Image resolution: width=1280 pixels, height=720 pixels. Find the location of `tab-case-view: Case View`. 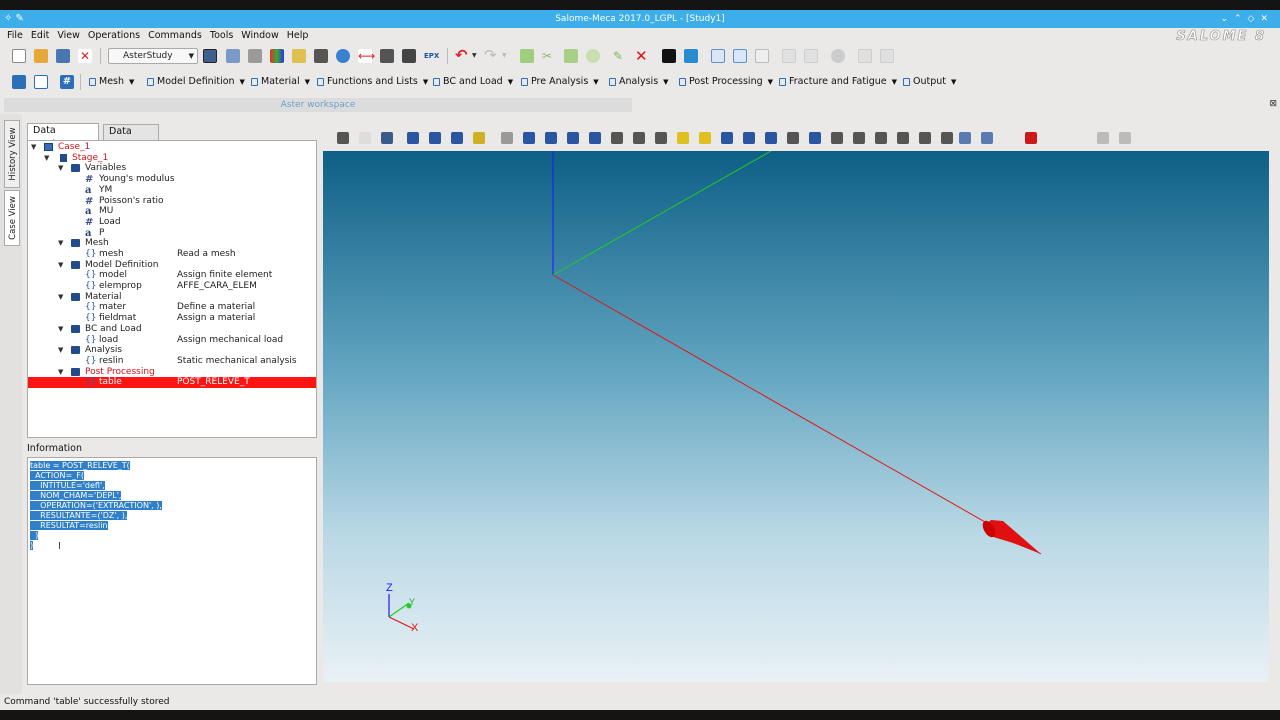

tab-case-view: Case View is located at coordinates (12, 218).